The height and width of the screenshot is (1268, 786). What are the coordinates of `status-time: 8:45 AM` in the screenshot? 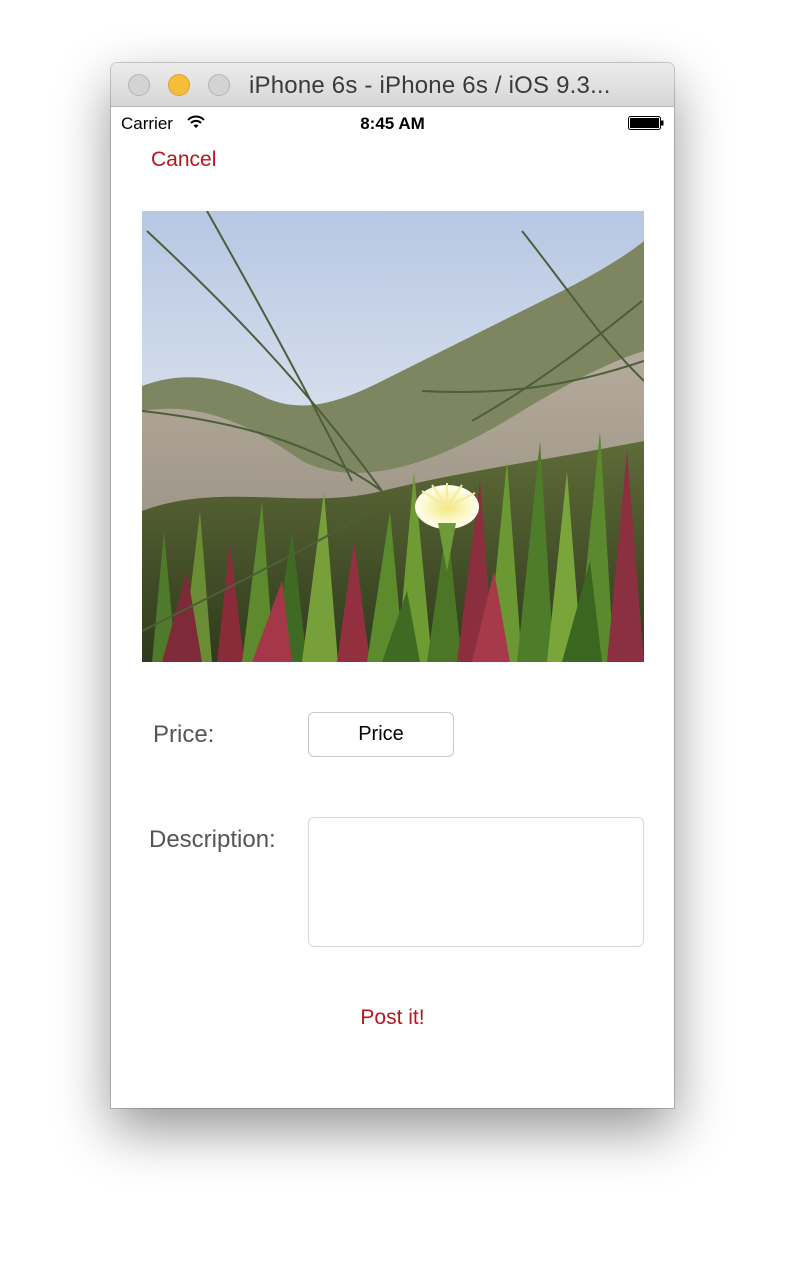 It's located at (392, 123).